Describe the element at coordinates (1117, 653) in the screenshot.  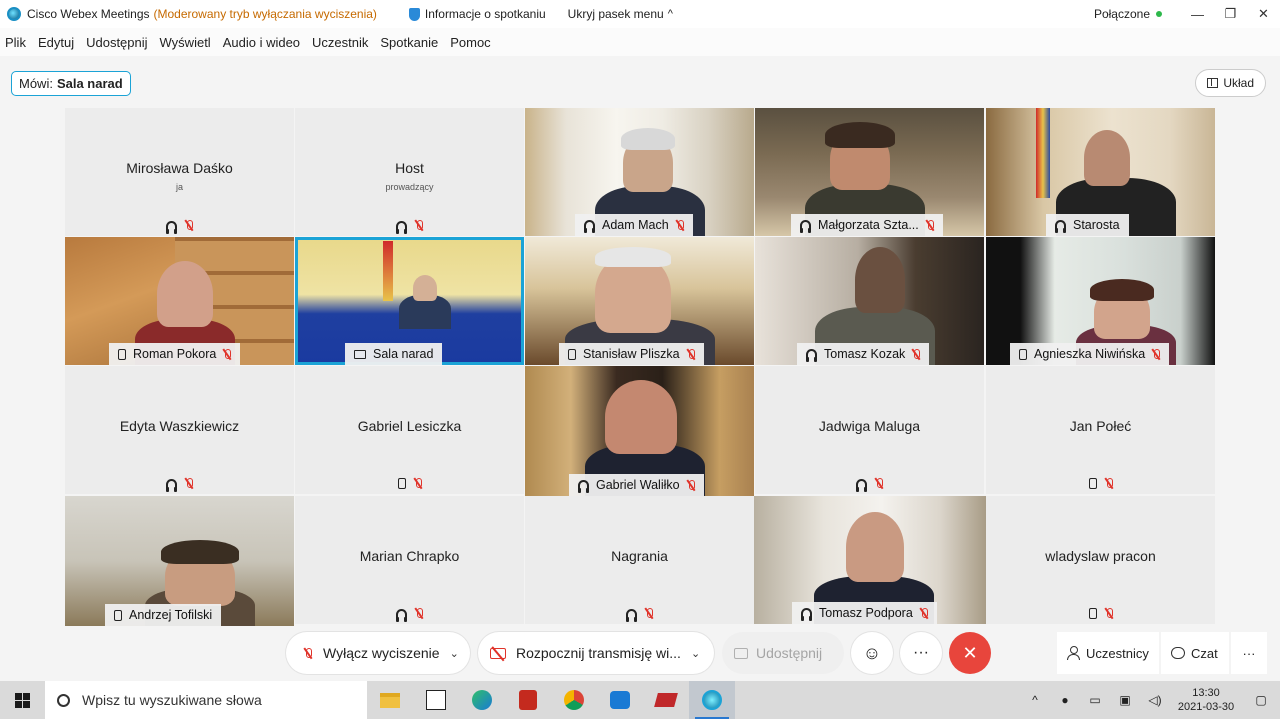
I see `participants-label: Uczestnicy` at that location.